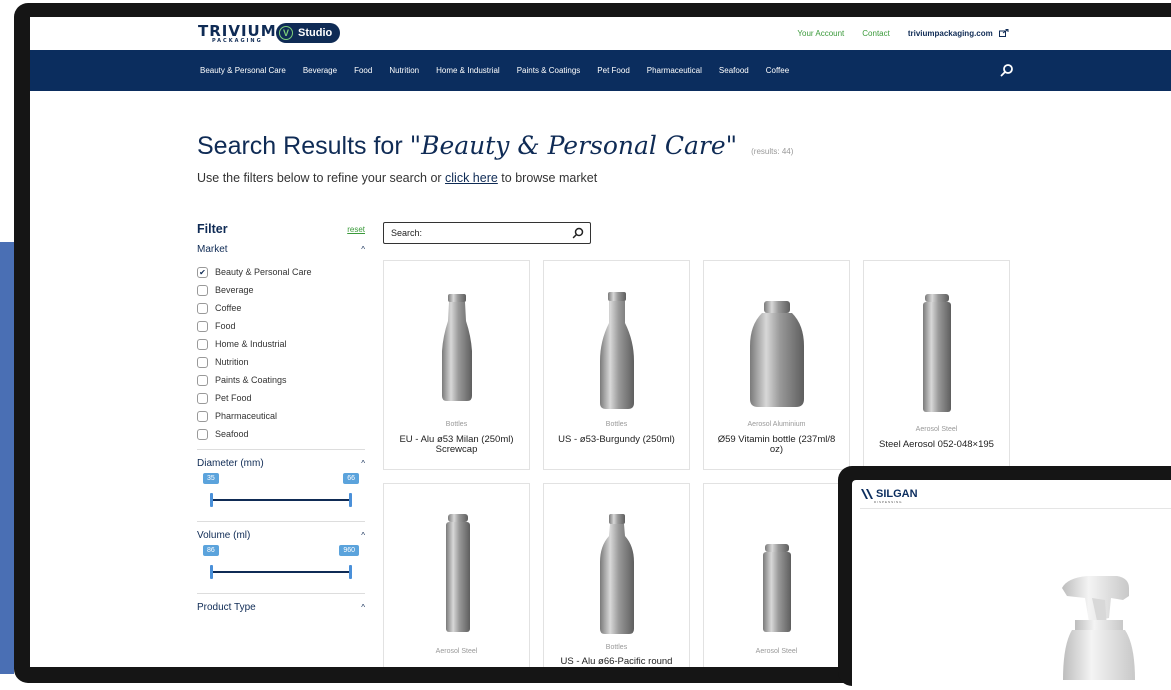 The width and height of the screenshot is (1171, 690). Describe the element at coordinates (212, 249) in the screenshot. I see `market-label: Market` at that location.